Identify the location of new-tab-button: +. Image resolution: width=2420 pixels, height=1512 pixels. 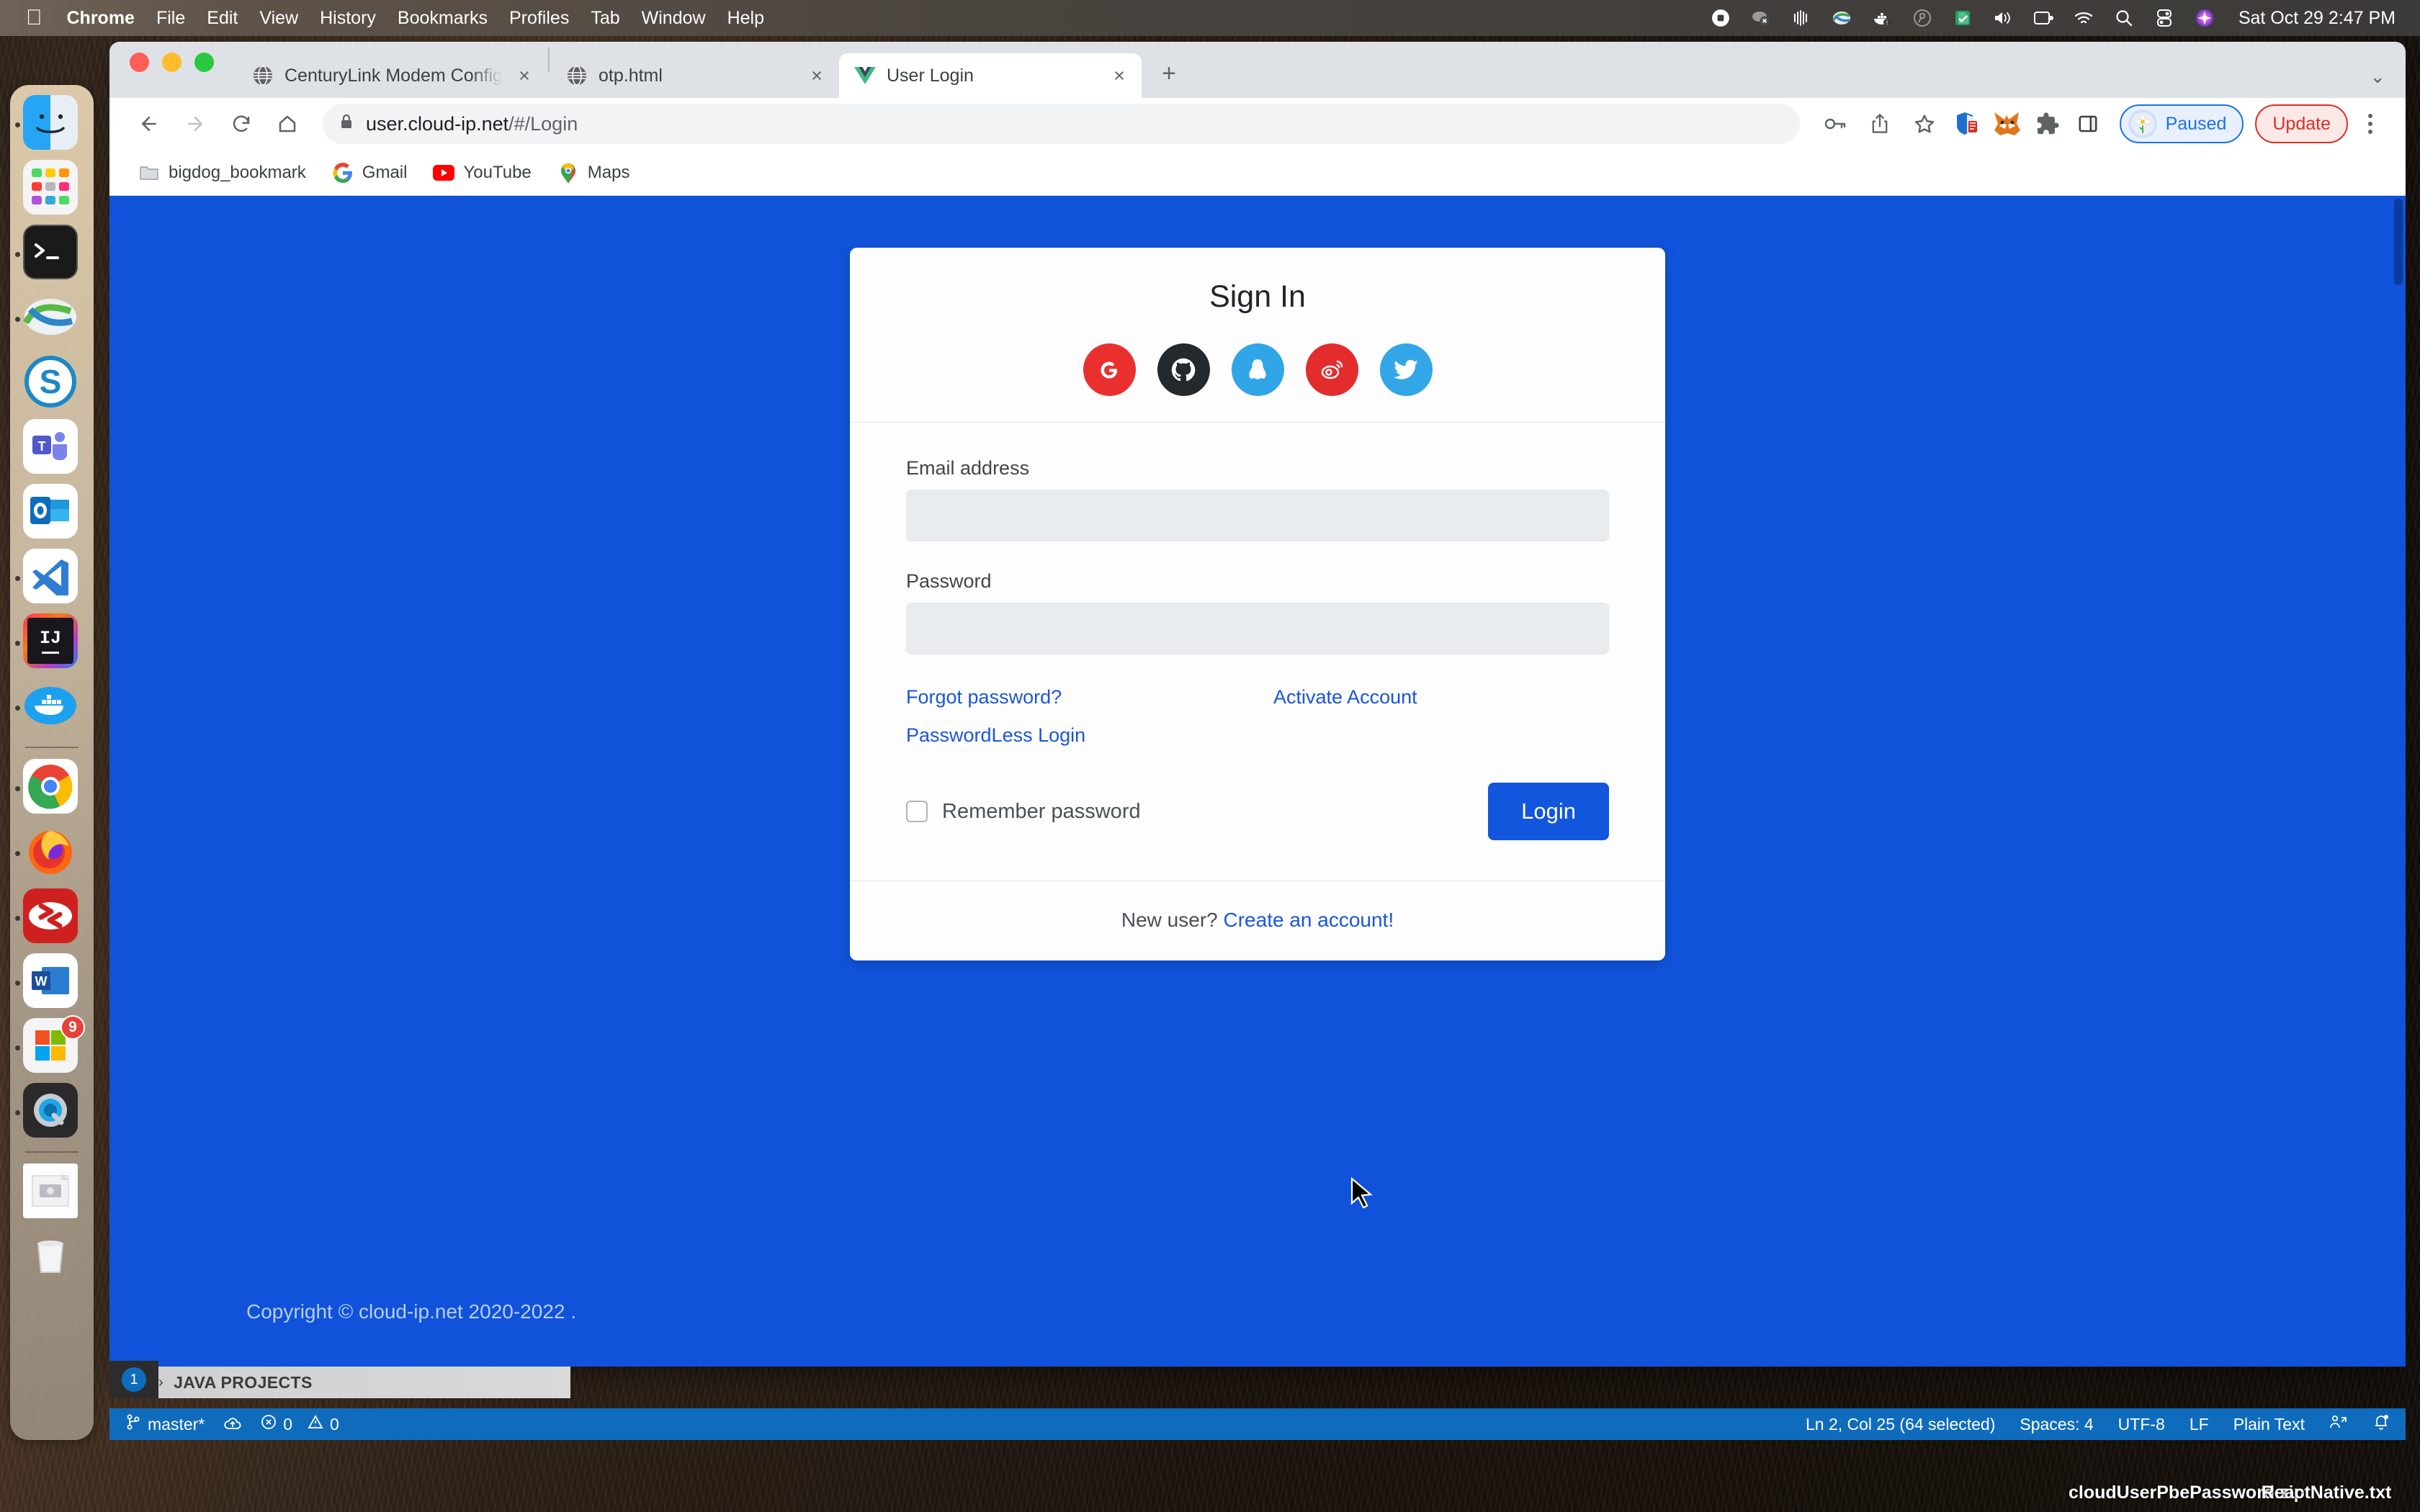
(1169, 73).